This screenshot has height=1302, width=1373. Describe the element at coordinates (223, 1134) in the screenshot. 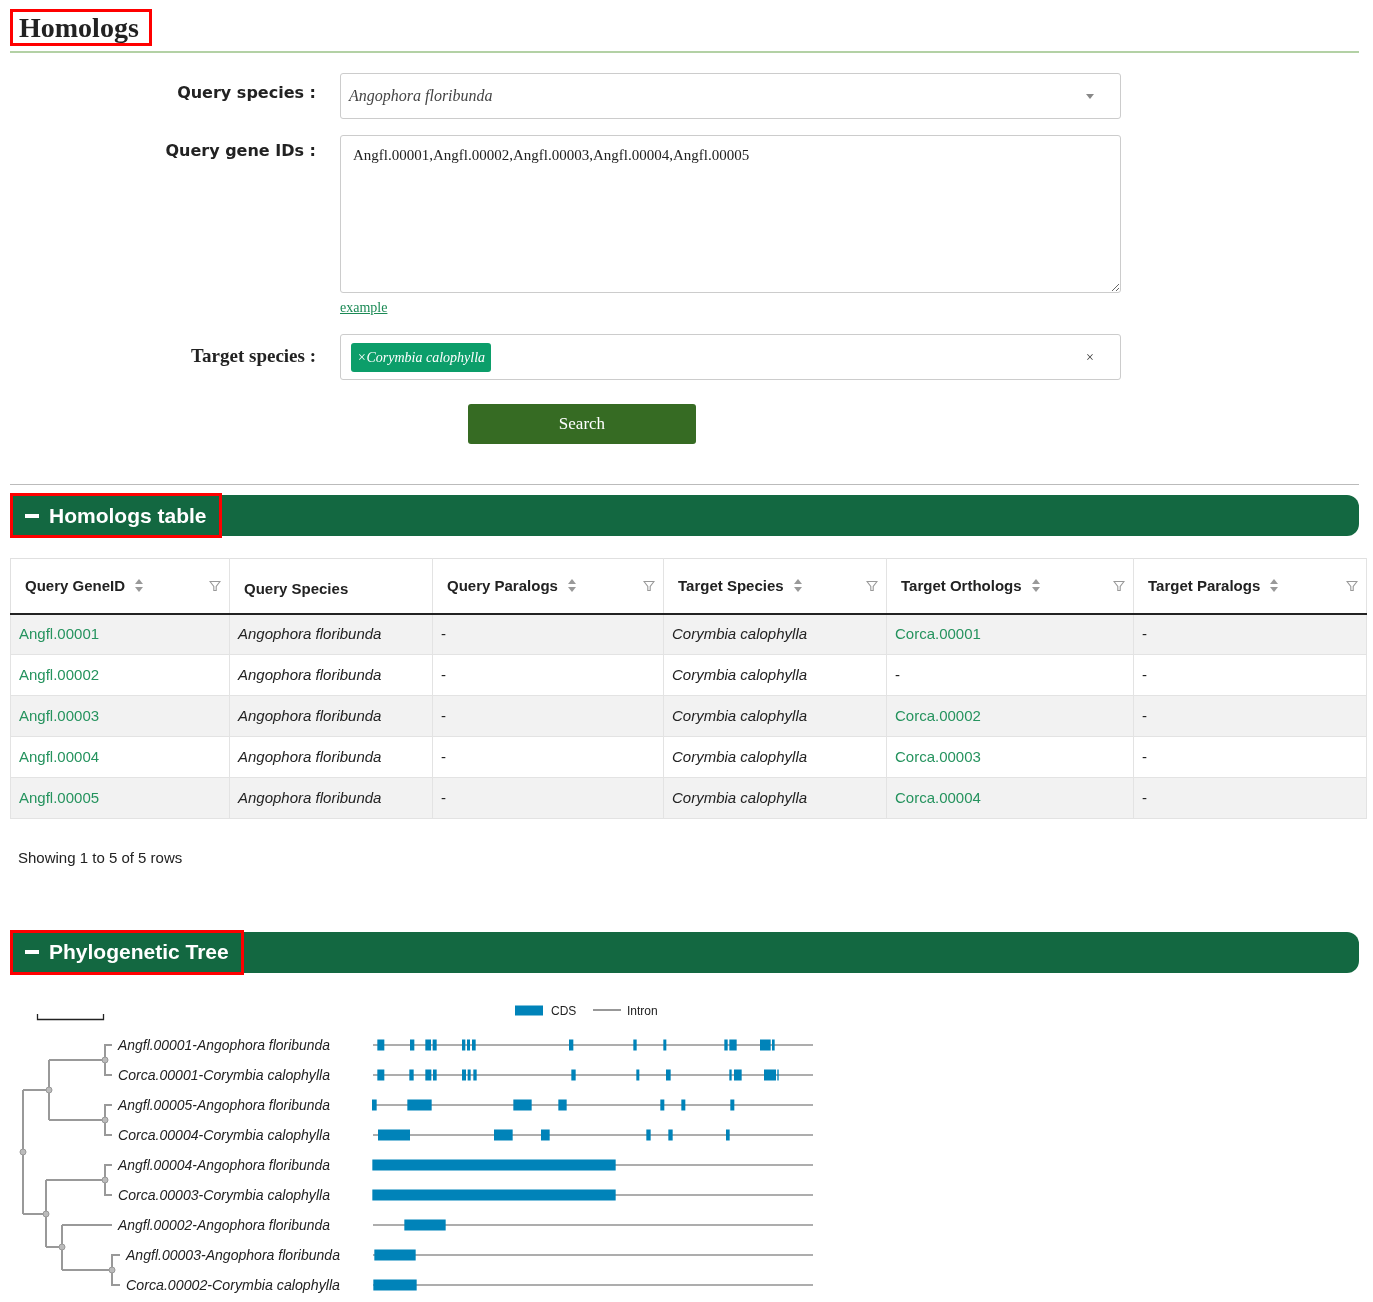

I see `leaf-label: Corca.00004-Corymbia calophylla` at that location.